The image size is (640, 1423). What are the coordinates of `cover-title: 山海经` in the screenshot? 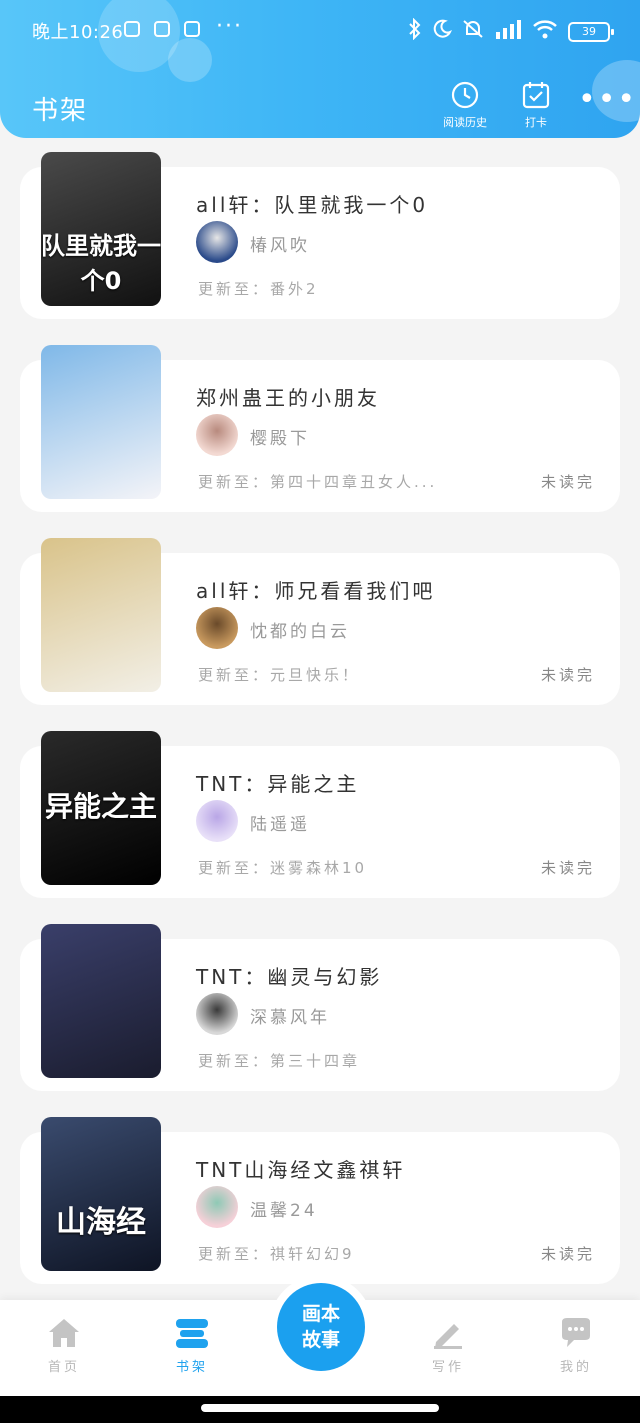 It's located at (101, 1222).